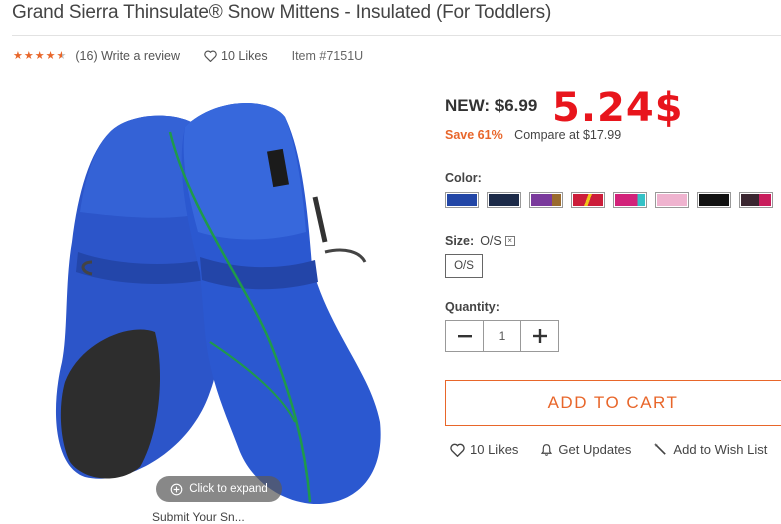  I want to click on savings-row: Save 61% Compare at $17.99, so click(533, 135).